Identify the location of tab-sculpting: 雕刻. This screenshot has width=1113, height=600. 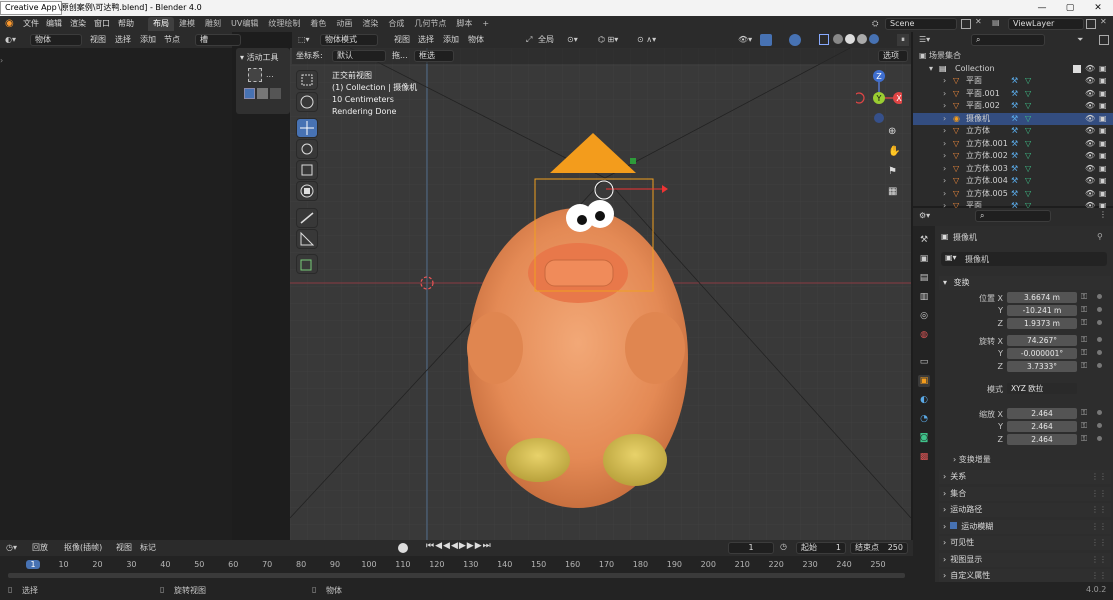
(213, 24).